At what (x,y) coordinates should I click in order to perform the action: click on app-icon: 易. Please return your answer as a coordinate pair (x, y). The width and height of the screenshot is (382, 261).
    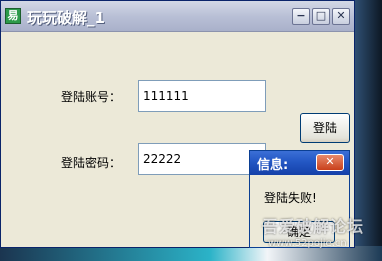
    Looking at the image, I should click on (13, 16).